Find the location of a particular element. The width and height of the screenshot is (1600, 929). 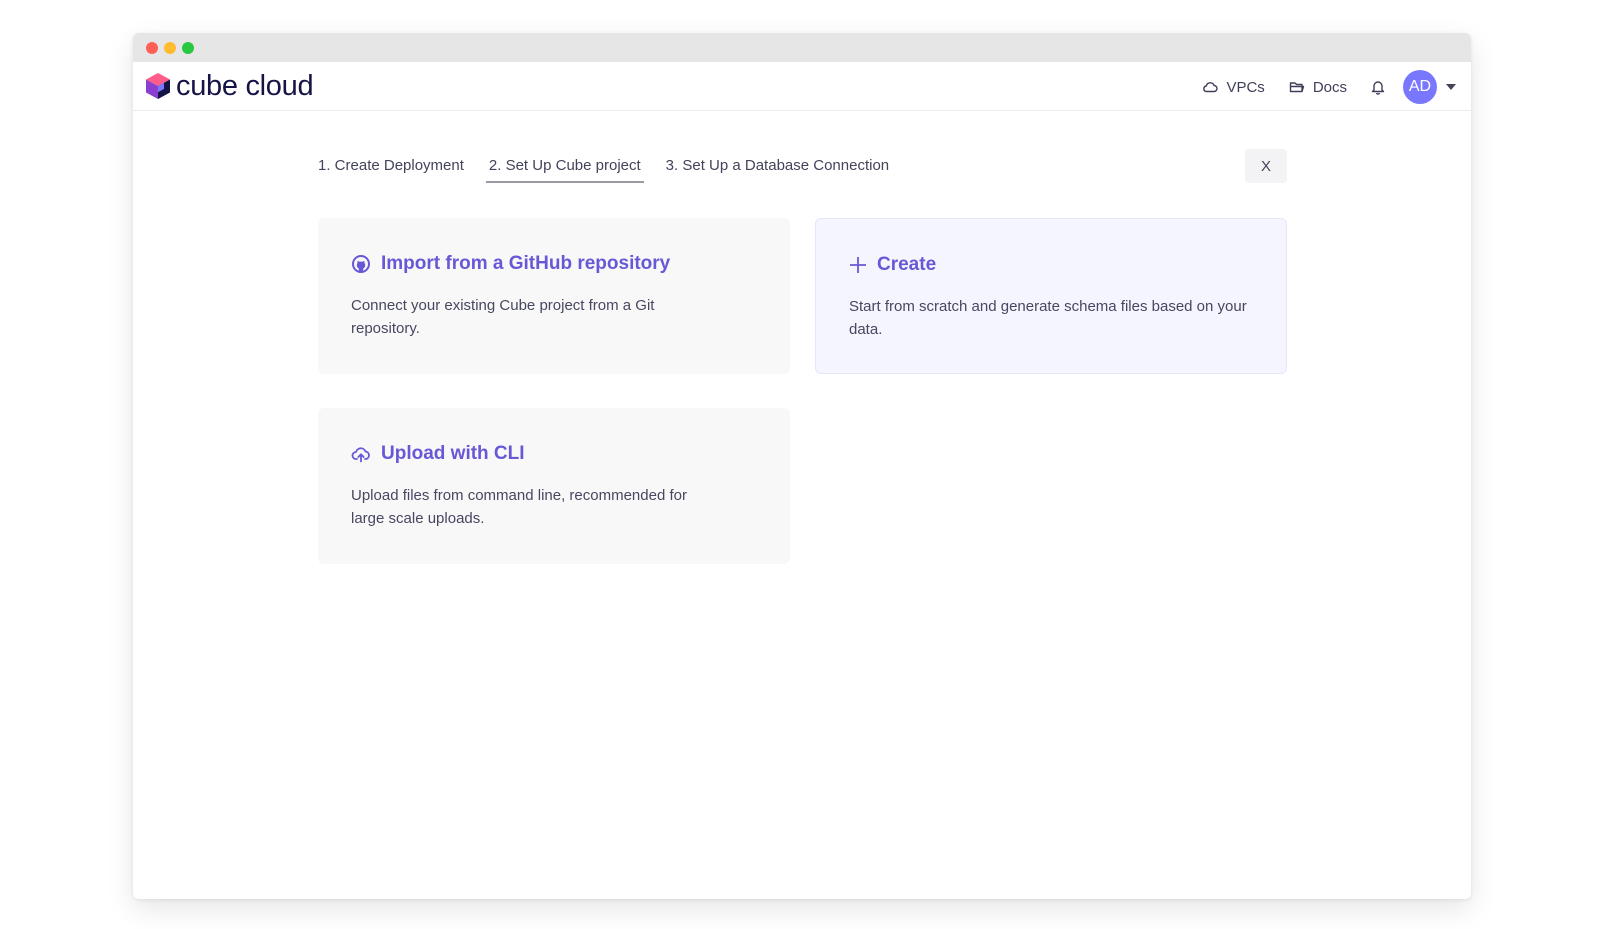

plus-icon is located at coordinates (858, 265).